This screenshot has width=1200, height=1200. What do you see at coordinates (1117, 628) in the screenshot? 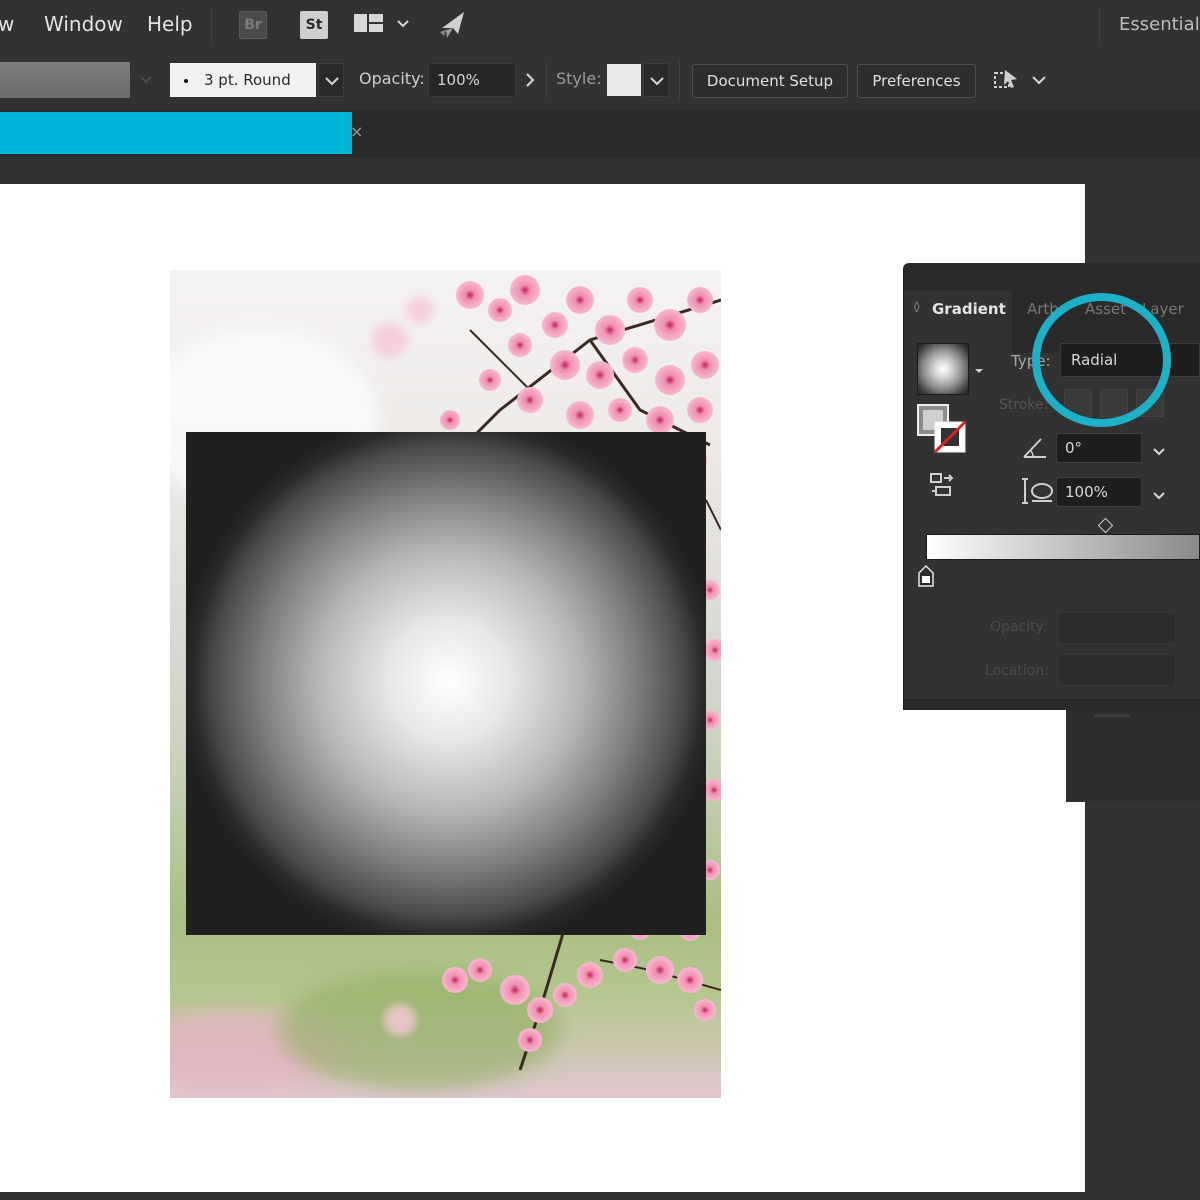
I see `stop-opacity-input` at bounding box center [1117, 628].